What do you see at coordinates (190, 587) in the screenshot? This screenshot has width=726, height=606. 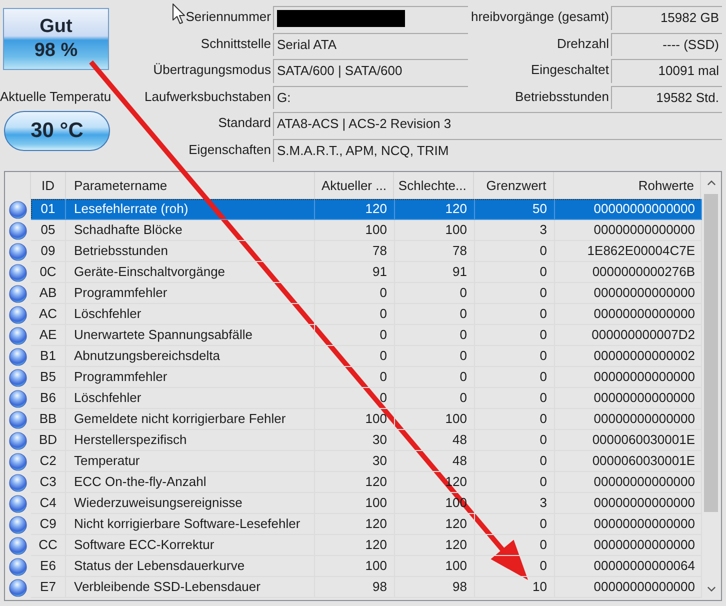 I see `attribute-name: Verbleibende SSD-Lebensdauer` at bounding box center [190, 587].